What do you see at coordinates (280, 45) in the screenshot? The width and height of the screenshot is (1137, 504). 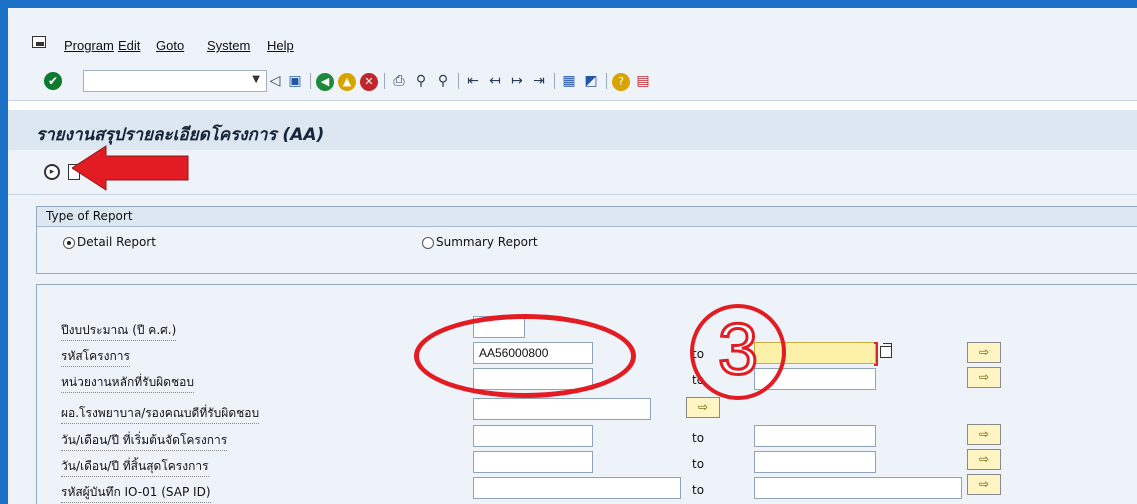 I see `menu-help: Help` at bounding box center [280, 45].